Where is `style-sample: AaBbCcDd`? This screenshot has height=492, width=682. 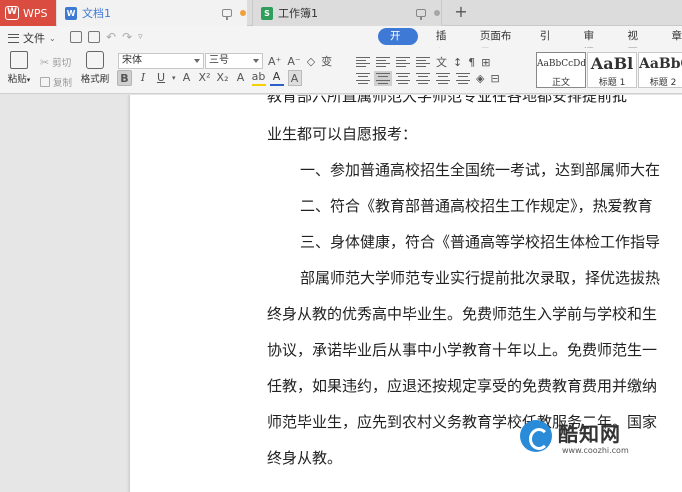
style-sample: AaBbCcDd is located at coordinates (561, 64).